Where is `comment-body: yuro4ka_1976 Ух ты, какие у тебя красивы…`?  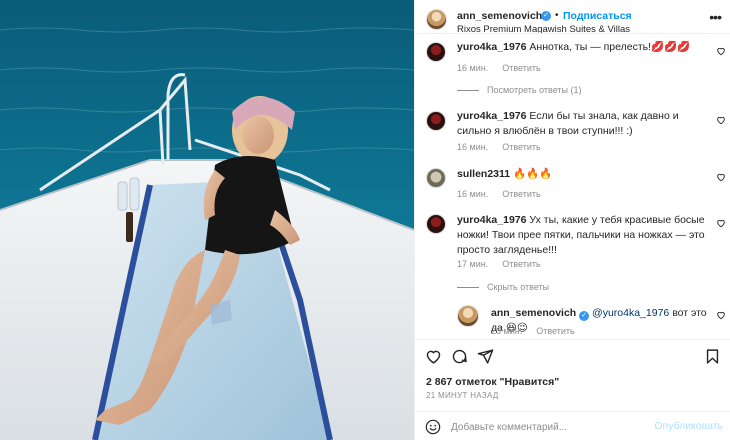 comment-body: yuro4ka_1976 Ух ты, какие у тебя красивы… is located at coordinates (582, 235).